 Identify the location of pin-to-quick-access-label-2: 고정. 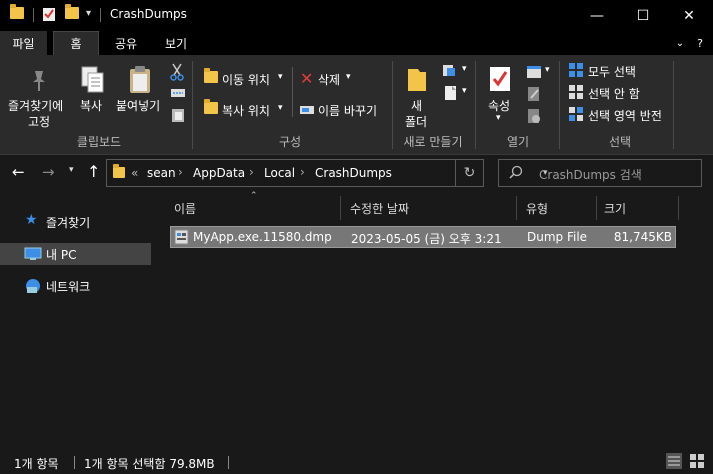
(39, 121).